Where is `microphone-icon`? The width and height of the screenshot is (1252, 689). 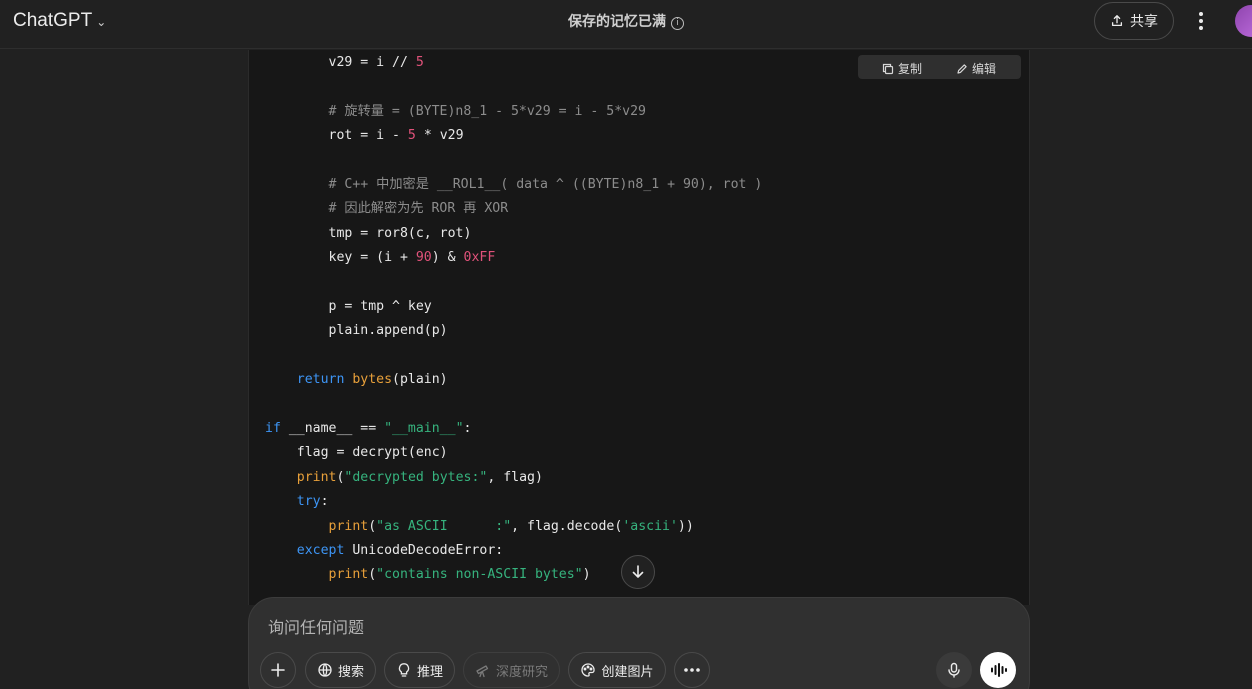
microphone-icon is located at coordinates (954, 670).